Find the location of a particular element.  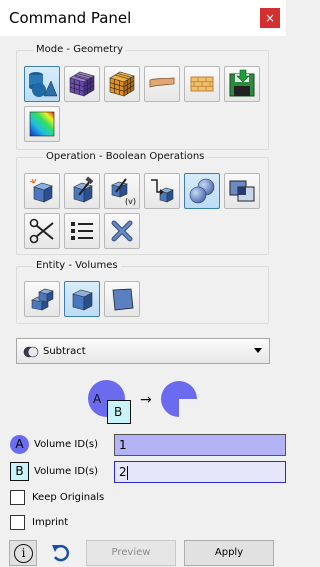

volume-a-value: 1 is located at coordinates (123, 445).